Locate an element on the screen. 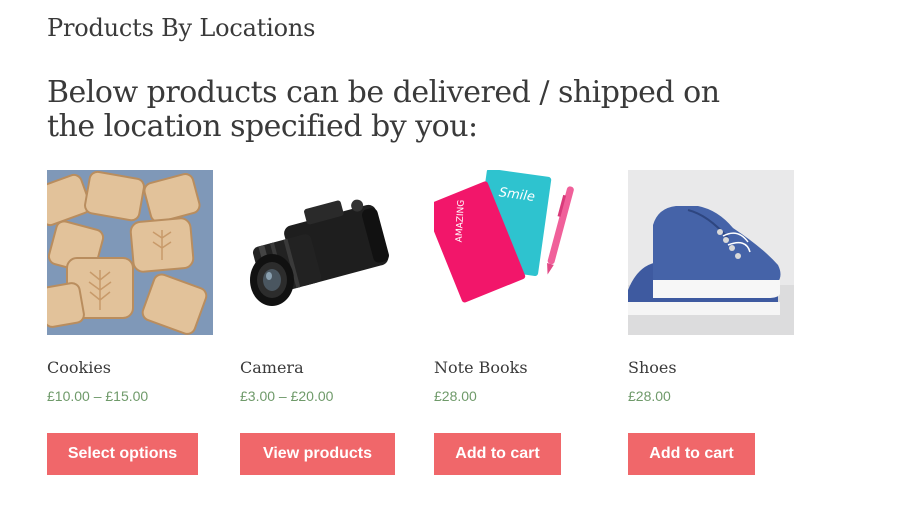 The image size is (903, 510). cookies-image is located at coordinates (130, 252).